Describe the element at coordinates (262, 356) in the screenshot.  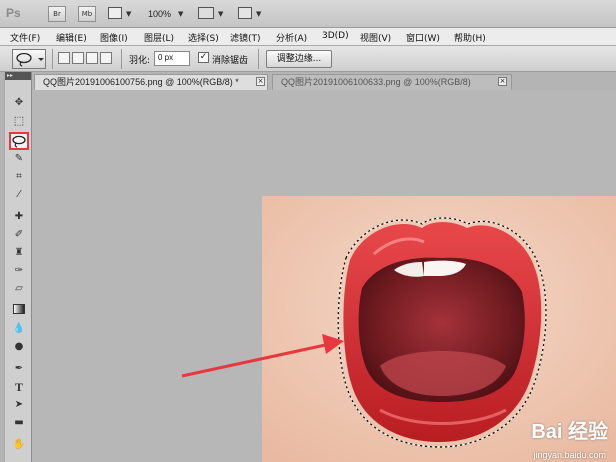
I see `annotation-arrow` at that location.